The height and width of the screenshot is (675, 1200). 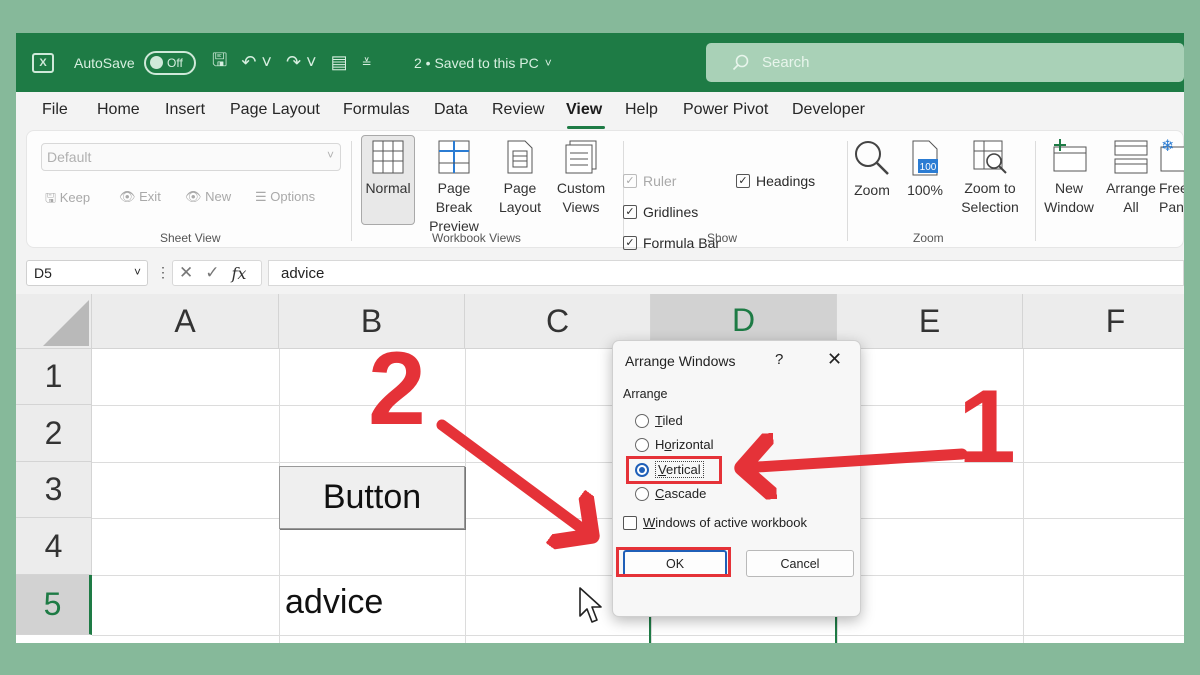 What do you see at coordinates (1069, 178) in the screenshot?
I see `new-window-button: New Window` at bounding box center [1069, 178].